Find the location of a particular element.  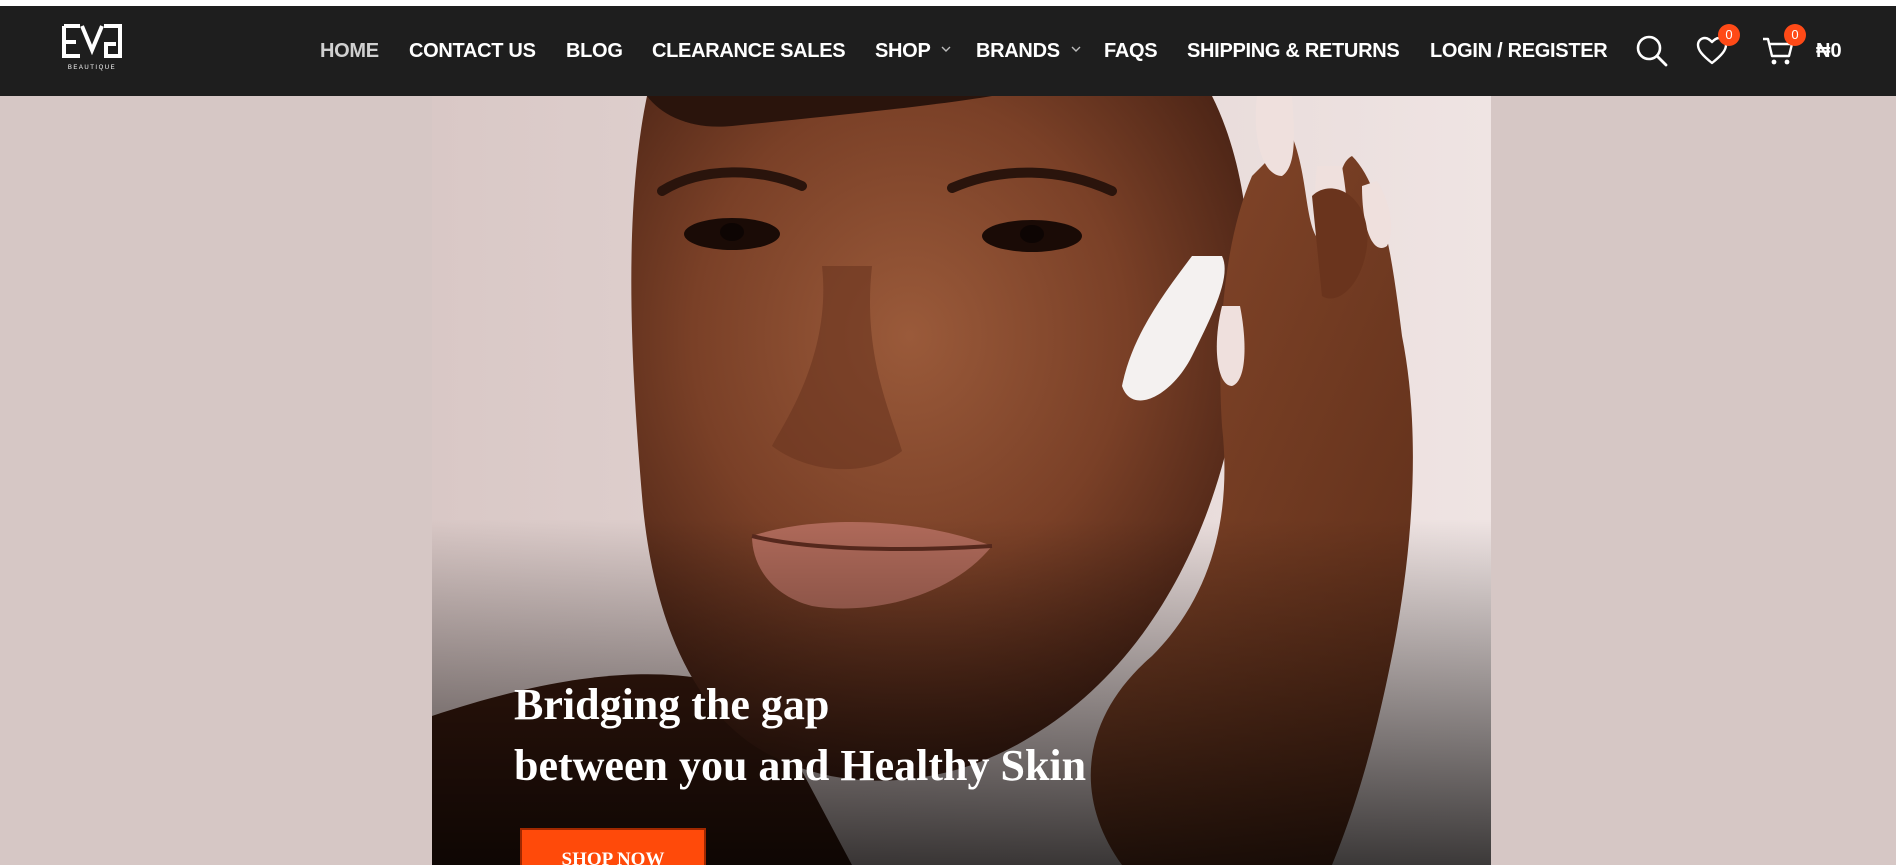

nav-blog-label: BLOG is located at coordinates (594, 51).